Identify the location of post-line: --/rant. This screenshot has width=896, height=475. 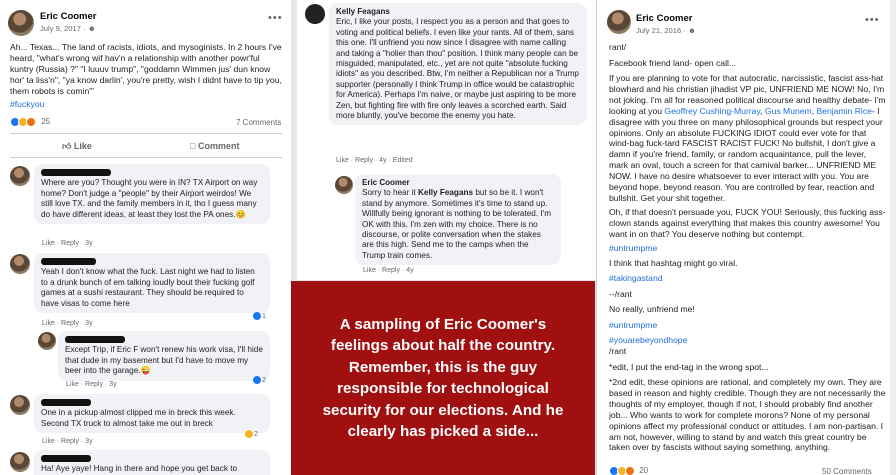
(620, 294).